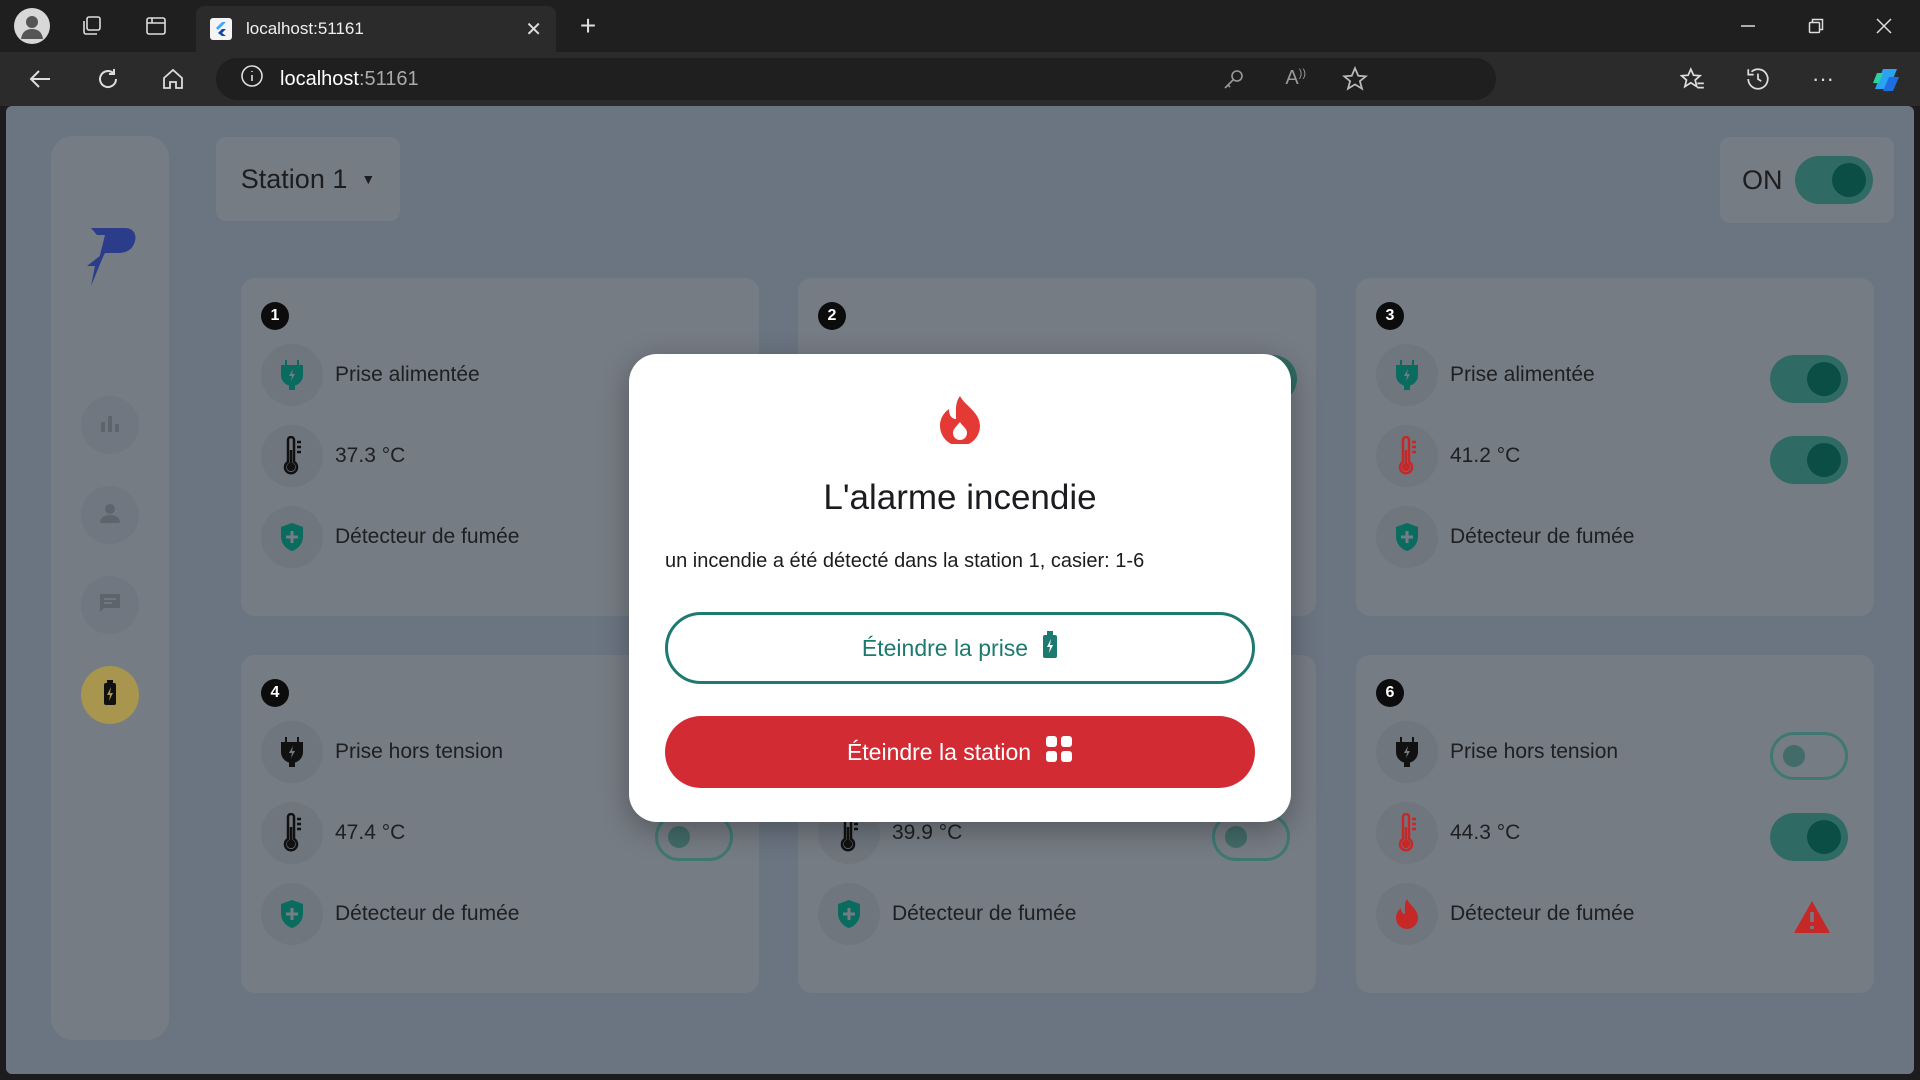 This screenshot has width=1920, height=1080. What do you see at coordinates (1748, 26) in the screenshot?
I see `minimize-icon` at bounding box center [1748, 26].